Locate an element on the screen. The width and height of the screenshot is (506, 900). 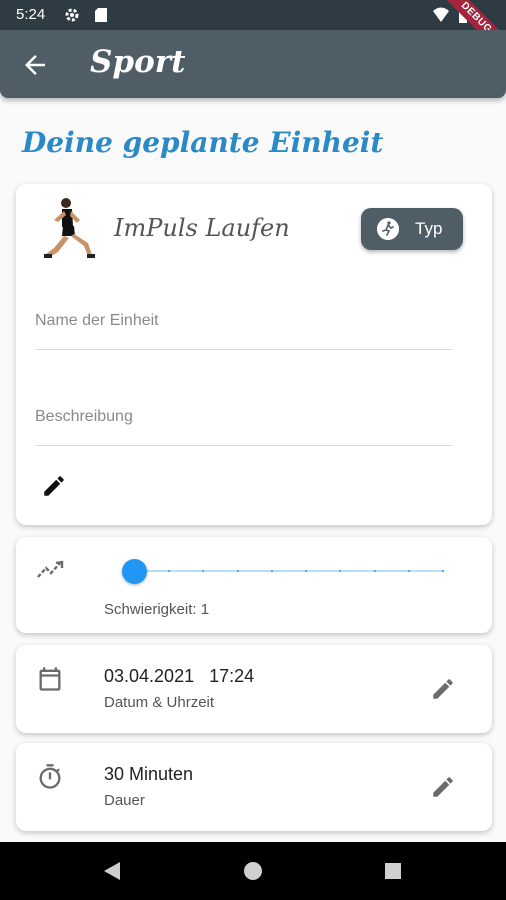
name-input is located at coordinates (244, 314).